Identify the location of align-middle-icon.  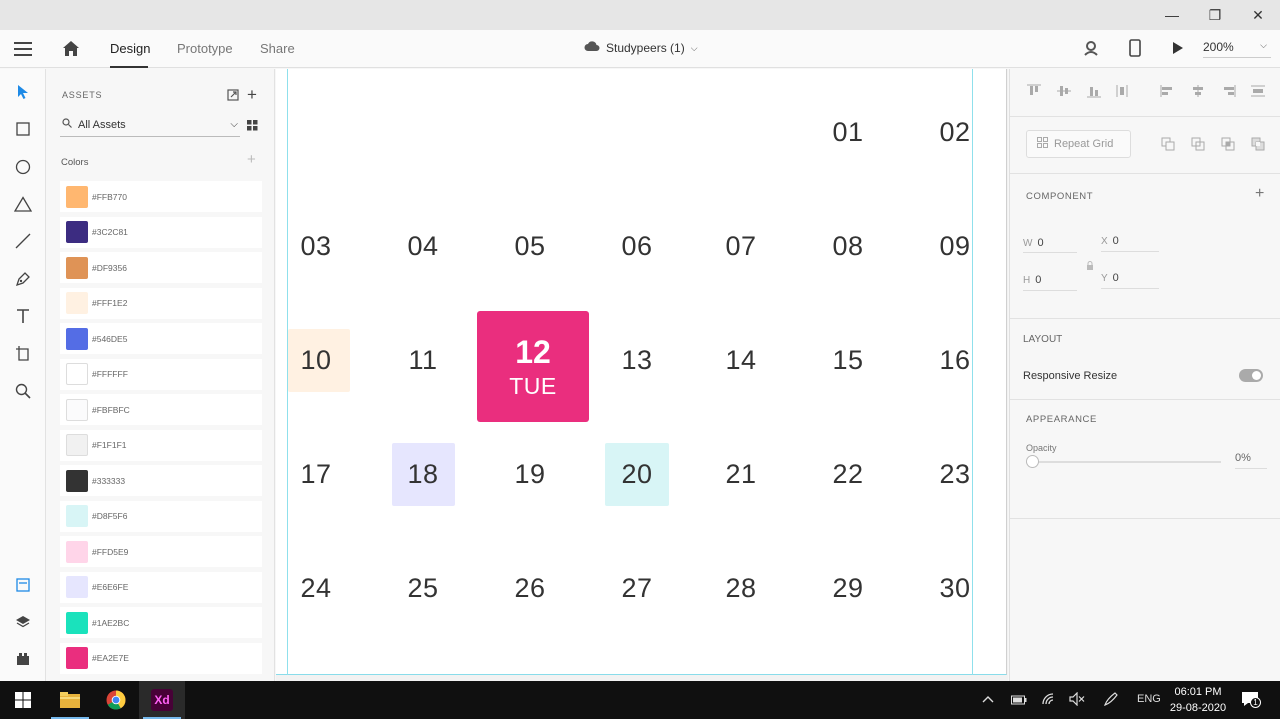
(1064, 93).